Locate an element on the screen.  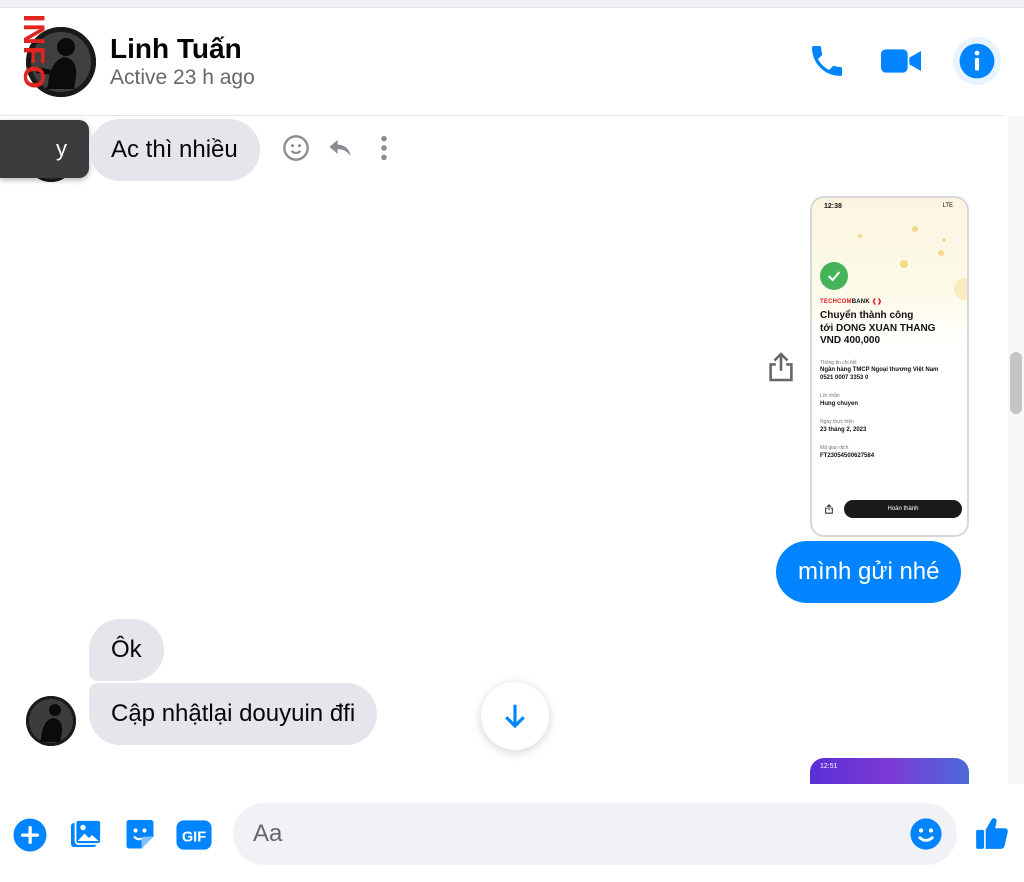
reply-button is located at coordinates (340, 148).